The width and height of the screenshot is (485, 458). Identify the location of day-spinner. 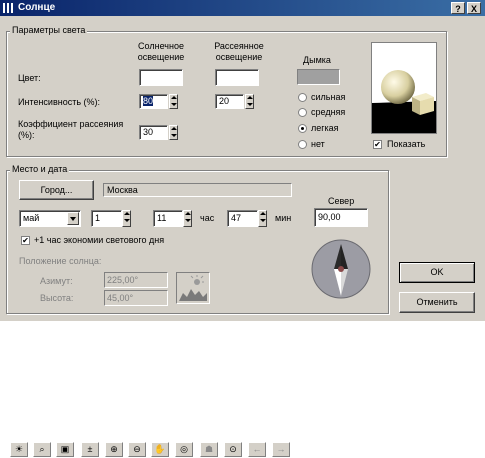
(126, 218).